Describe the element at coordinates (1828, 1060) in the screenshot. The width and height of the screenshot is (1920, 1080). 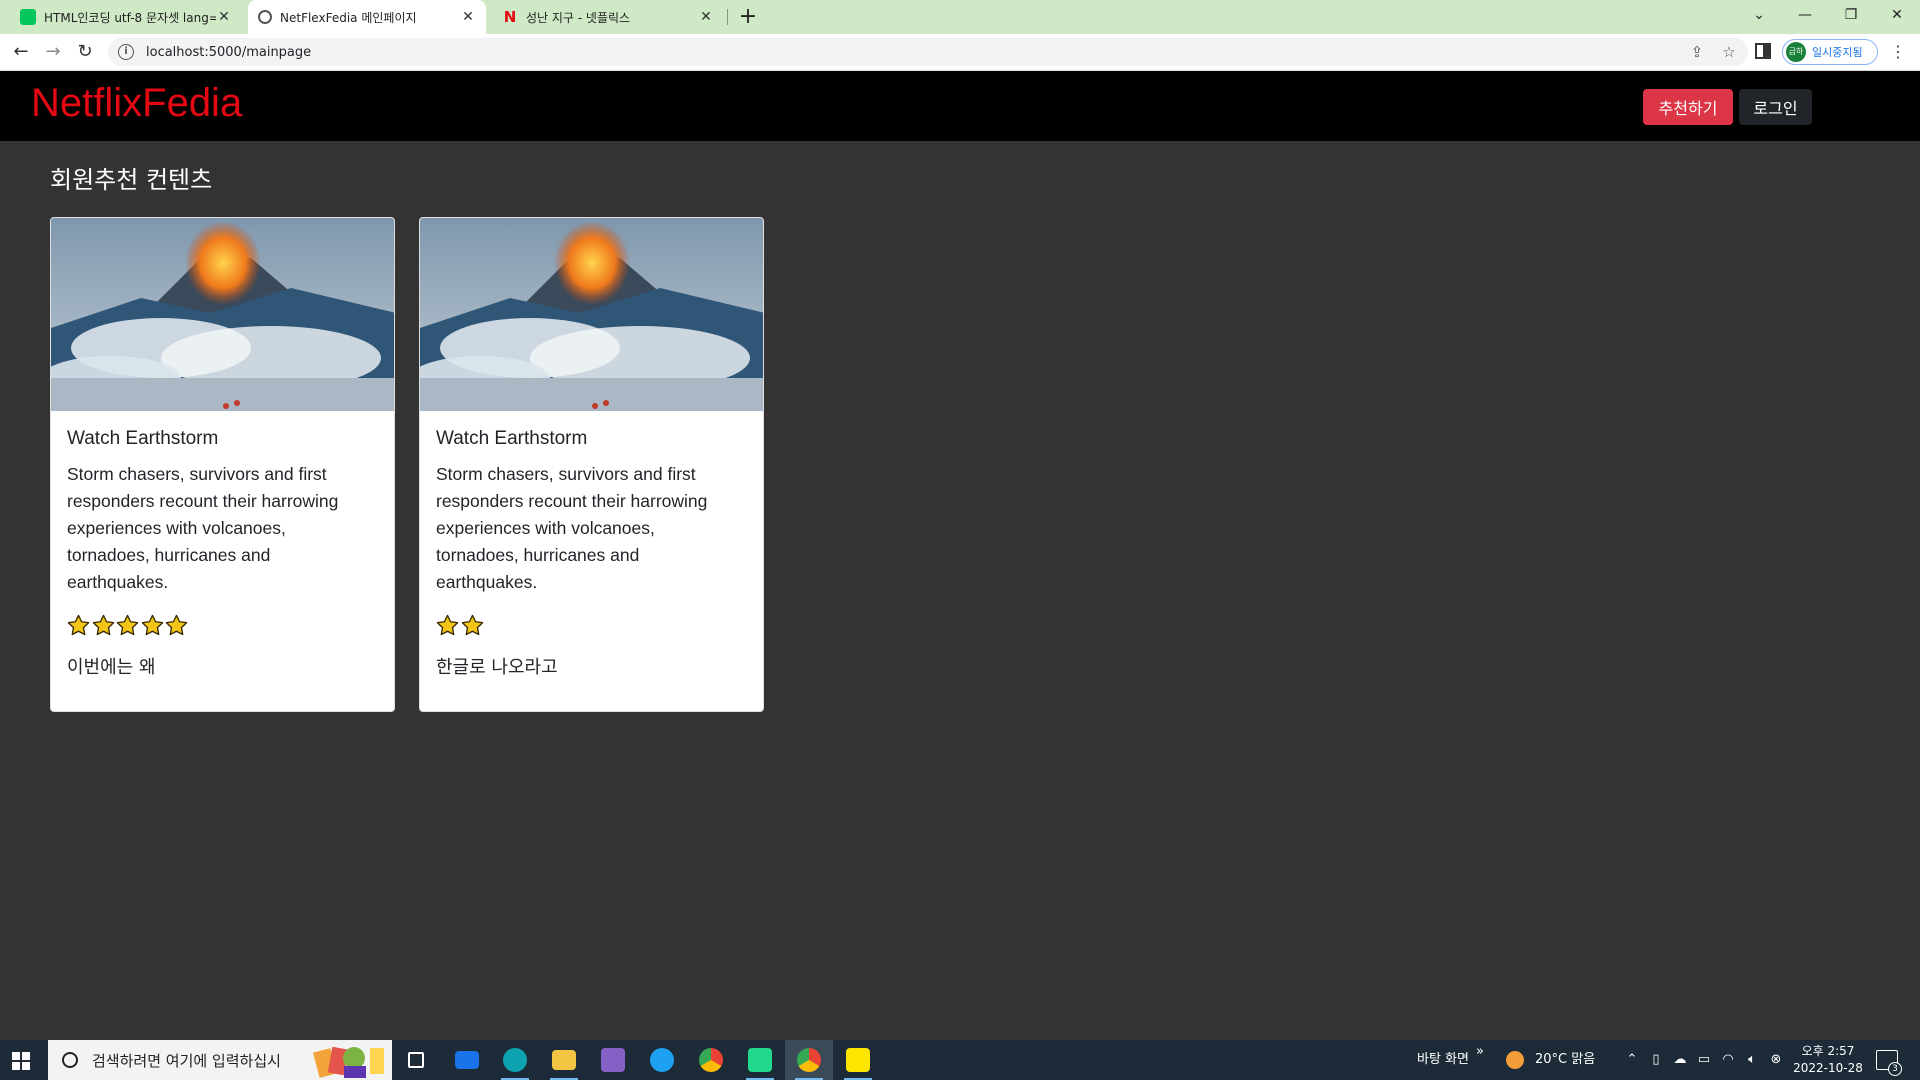
I see `taskbar-clock: 오후 2:57 2022-10-28` at that location.